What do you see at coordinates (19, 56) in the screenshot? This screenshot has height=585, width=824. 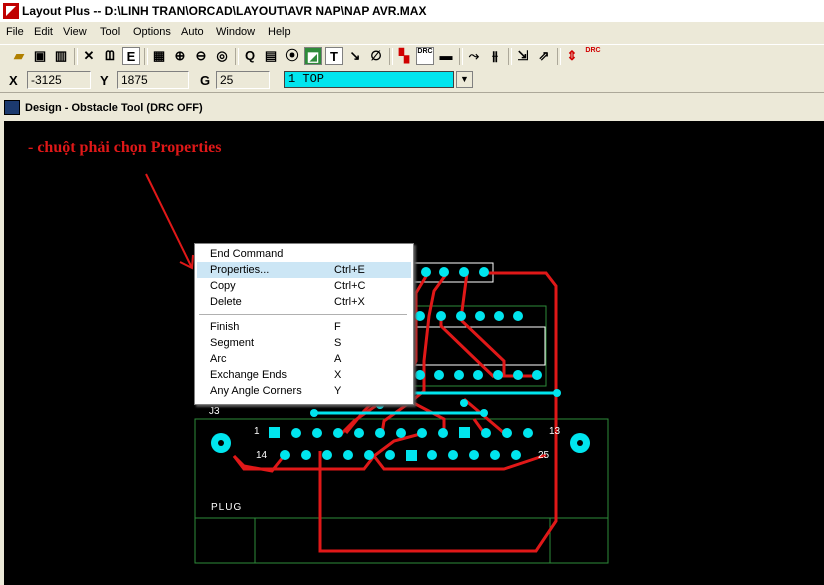 I see `open-icon: ▰` at bounding box center [19, 56].